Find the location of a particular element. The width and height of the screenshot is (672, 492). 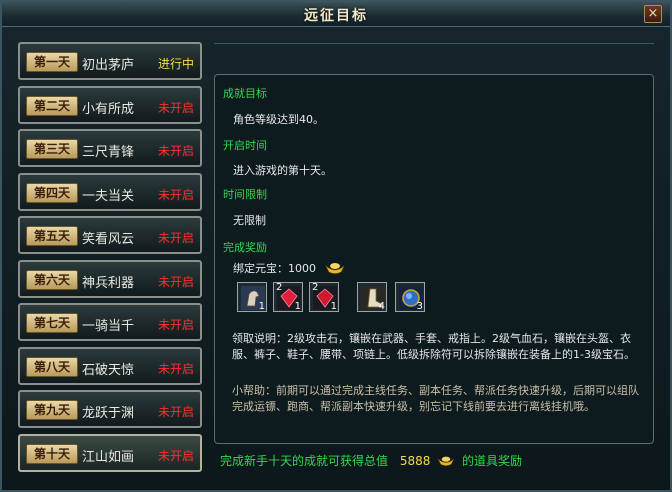

reward-item-2: 2 1 is located at coordinates (288, 297).